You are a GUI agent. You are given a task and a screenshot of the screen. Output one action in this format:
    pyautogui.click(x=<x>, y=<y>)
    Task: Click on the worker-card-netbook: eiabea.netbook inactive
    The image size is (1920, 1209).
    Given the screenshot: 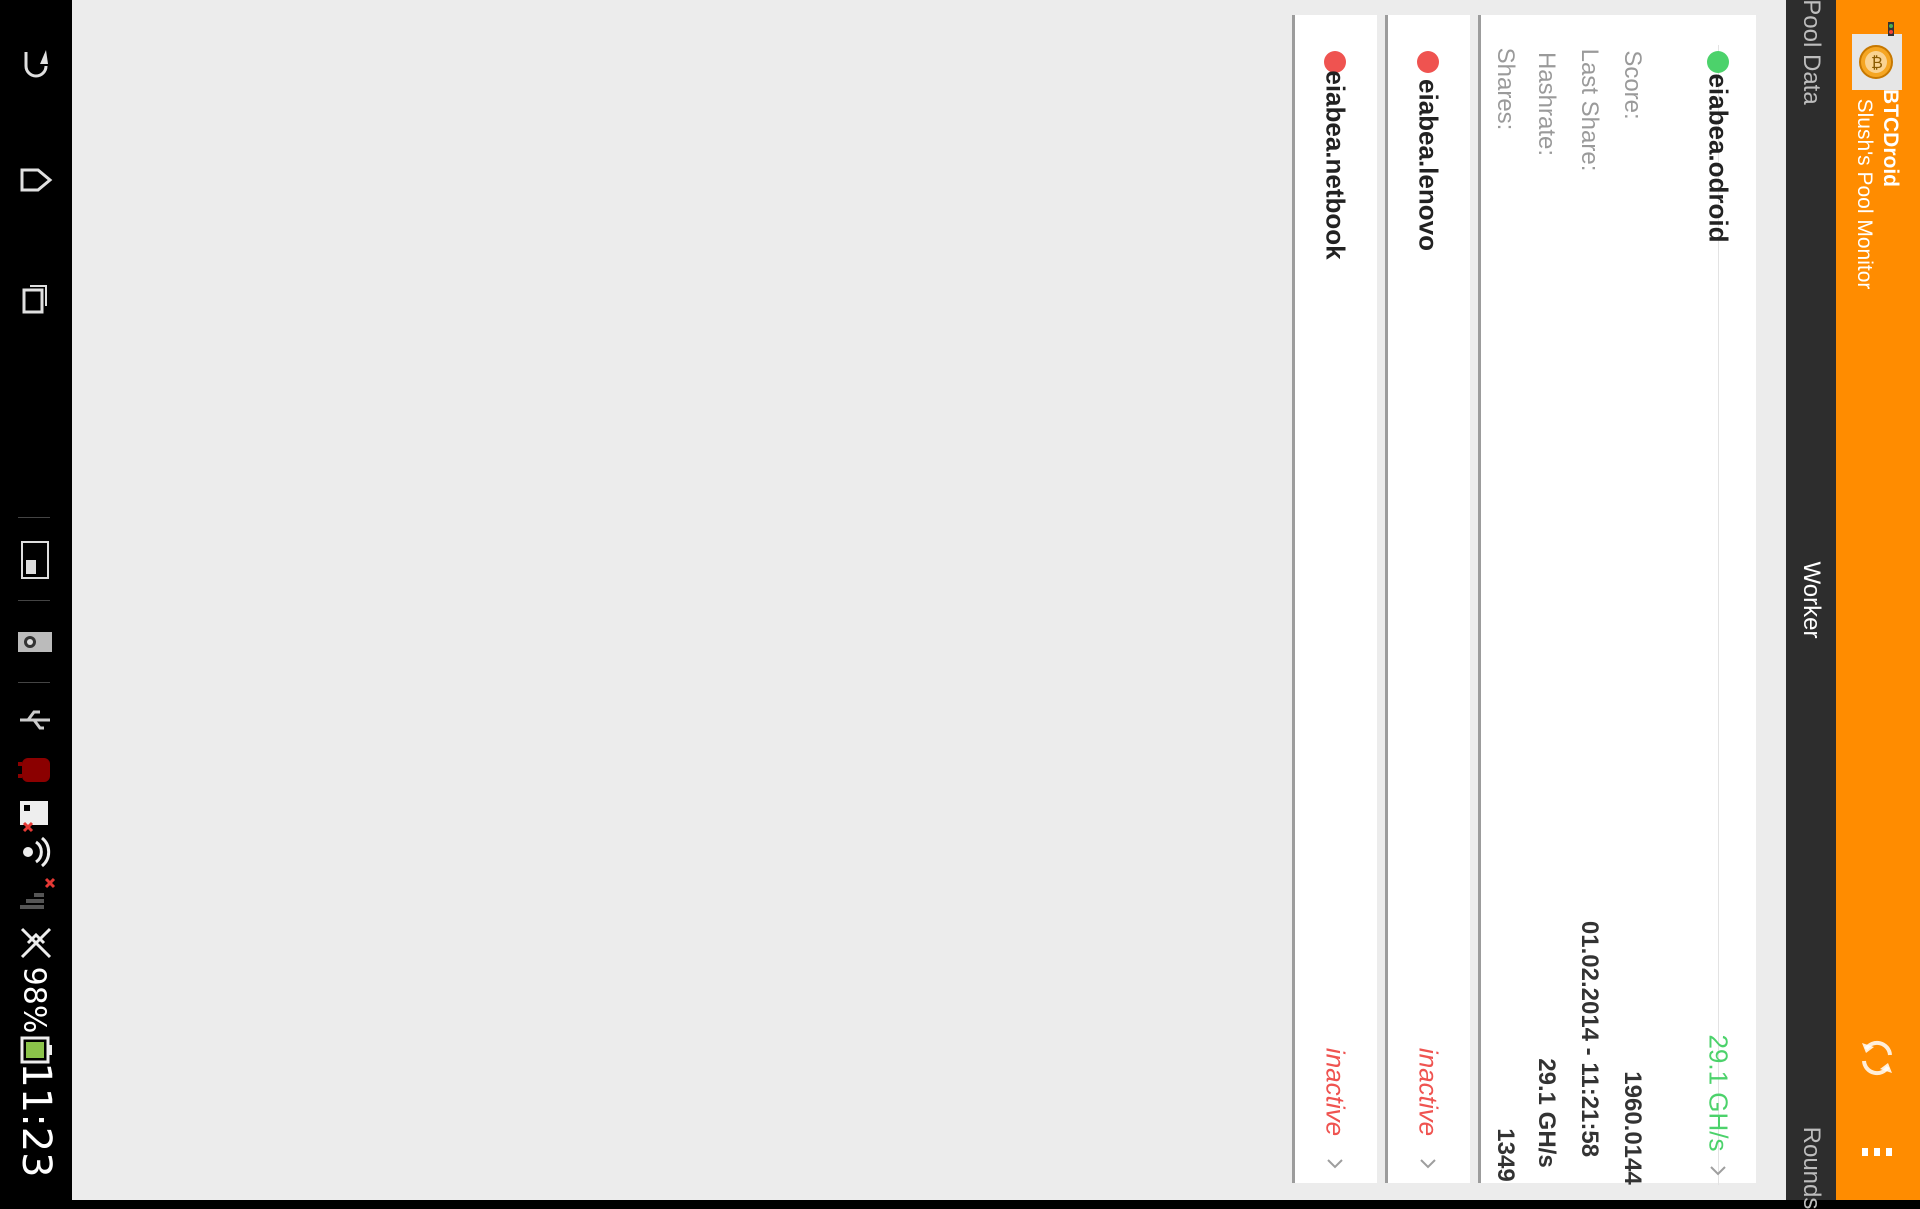 What is the action you would take?
    pyautogui.click(x=1334, y=599)
    